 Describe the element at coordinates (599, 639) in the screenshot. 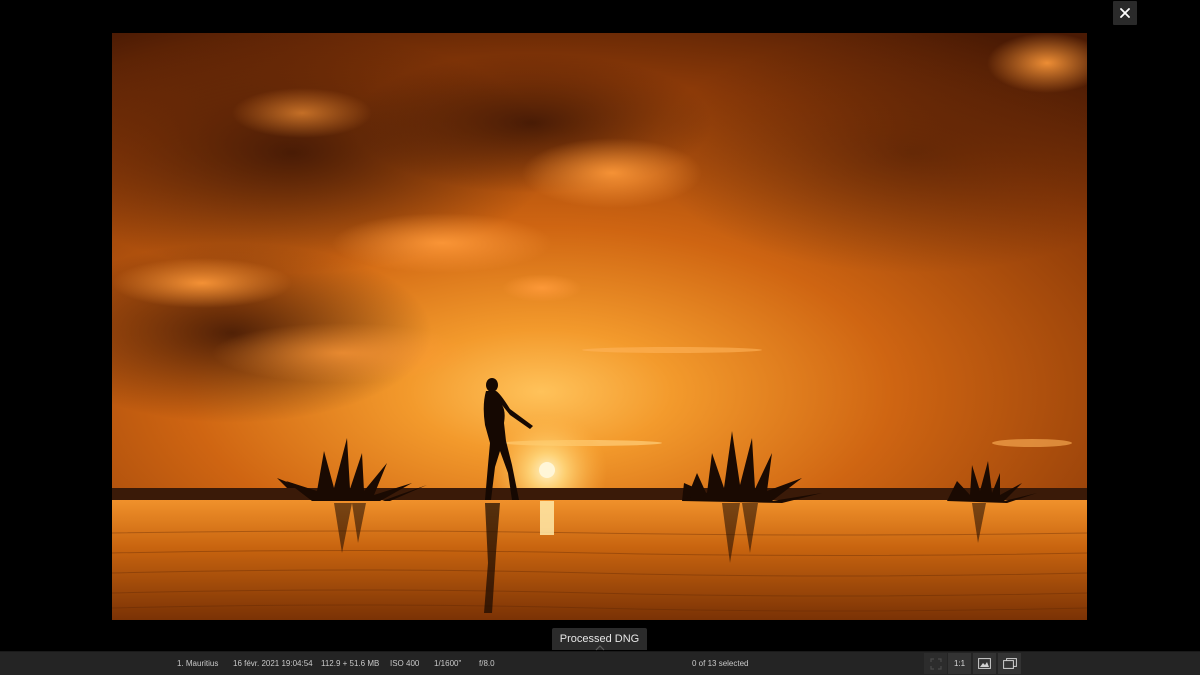

I see `version-tab-label: Processed DNG` at that location.